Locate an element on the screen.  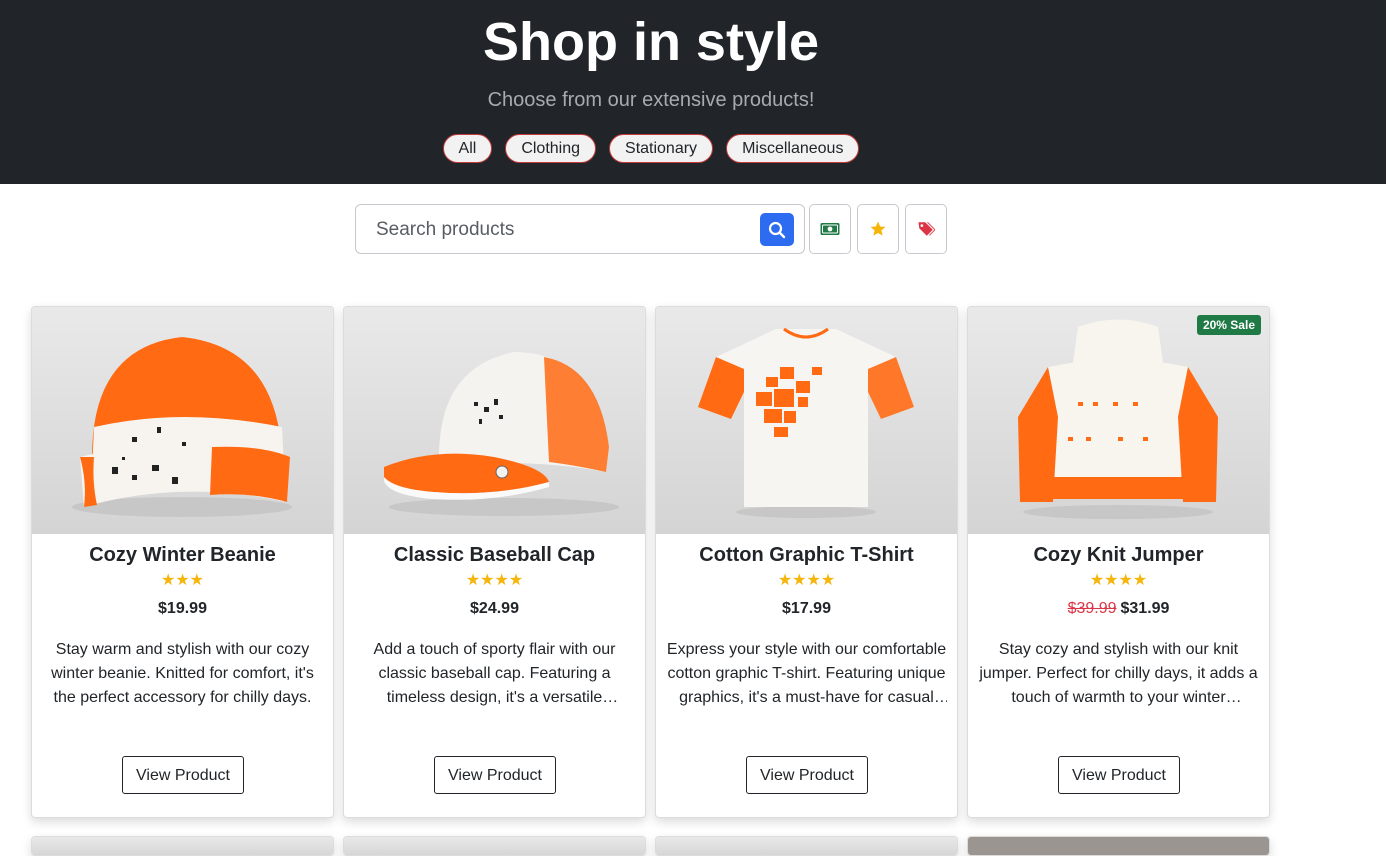
product-price: $24.99 is located at coordinates (494, 608).